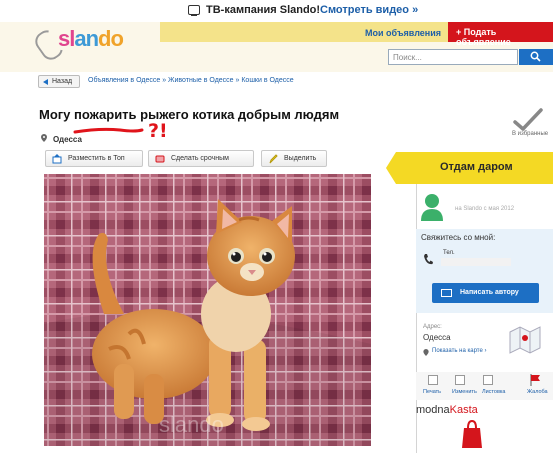 This screenshot has height=453, width=553. Describe the element at coordinates (201, 158) in the screenshot. I see `make-urgent-button: Сделать срочным` at that location.